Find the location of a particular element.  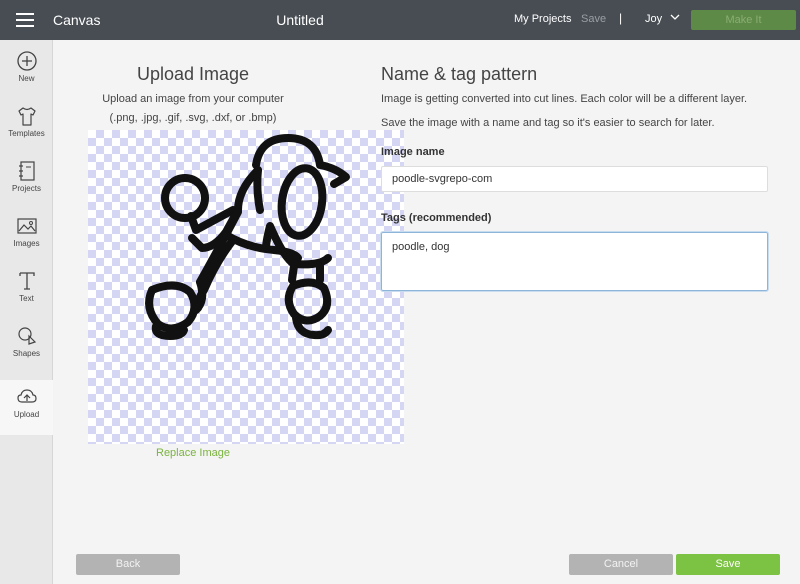

plus-circle-icon is located at coordinates (26, 61).